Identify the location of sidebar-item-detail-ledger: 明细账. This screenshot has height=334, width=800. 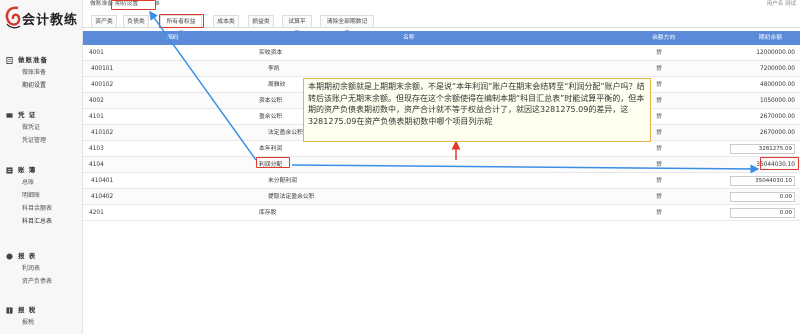
(41, 195).